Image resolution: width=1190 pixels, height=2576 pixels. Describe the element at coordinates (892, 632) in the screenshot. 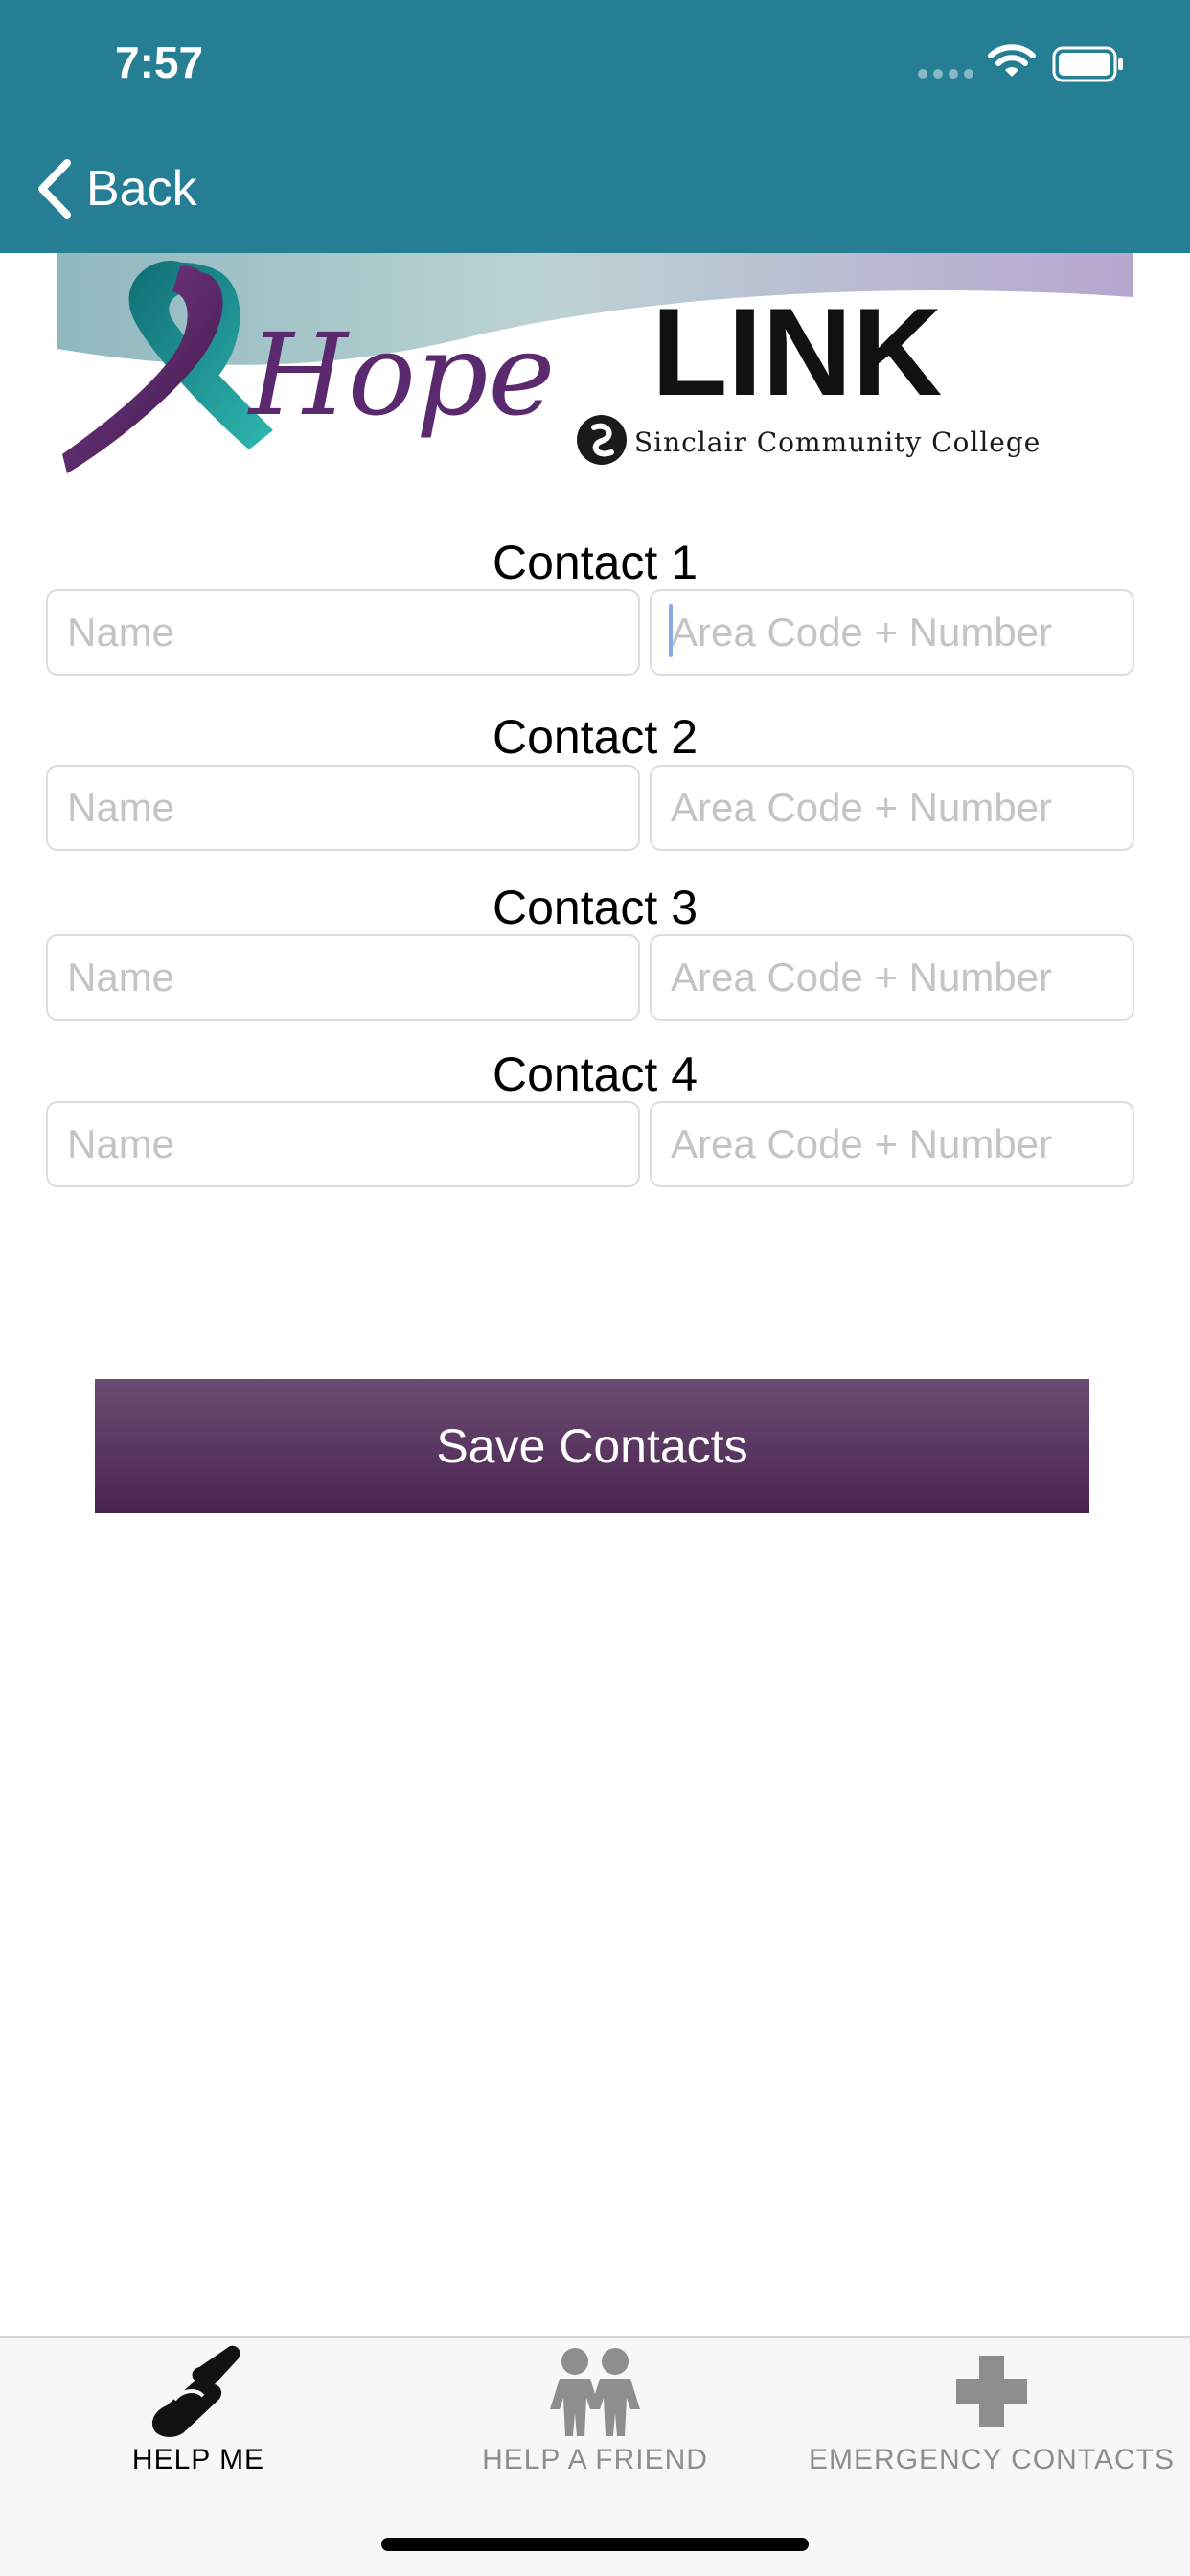

I see `contact-1-phone-input` at that location.